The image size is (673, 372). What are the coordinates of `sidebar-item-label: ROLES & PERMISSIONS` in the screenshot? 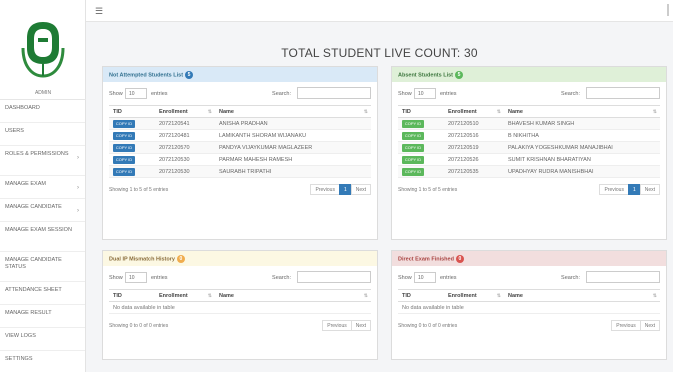 It's located at (37, 154).